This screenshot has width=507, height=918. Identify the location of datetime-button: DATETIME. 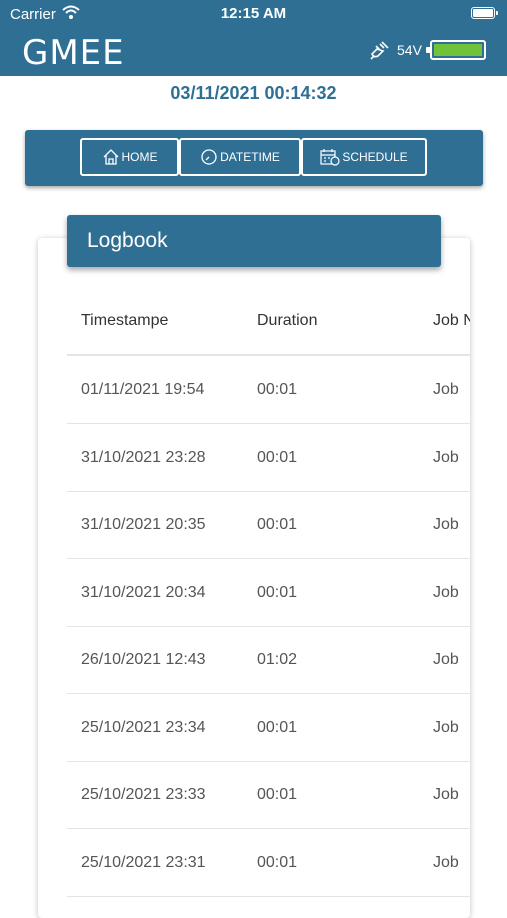
(240, 157).